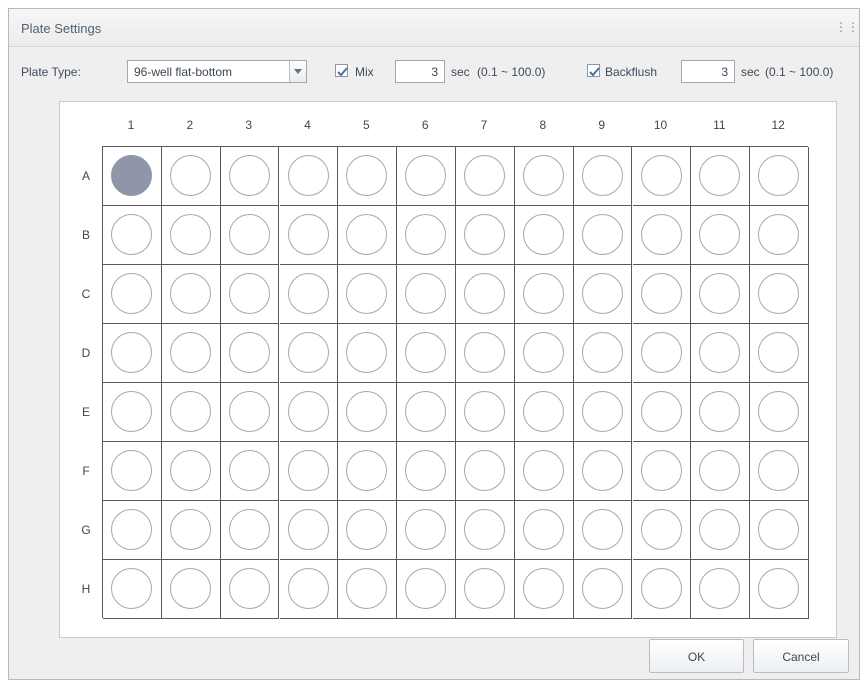 The image size is (865, 684). What do you see at coordinates (602, 352) in the screenshot?
I see `well-d9` at bounding box center [602, 352].